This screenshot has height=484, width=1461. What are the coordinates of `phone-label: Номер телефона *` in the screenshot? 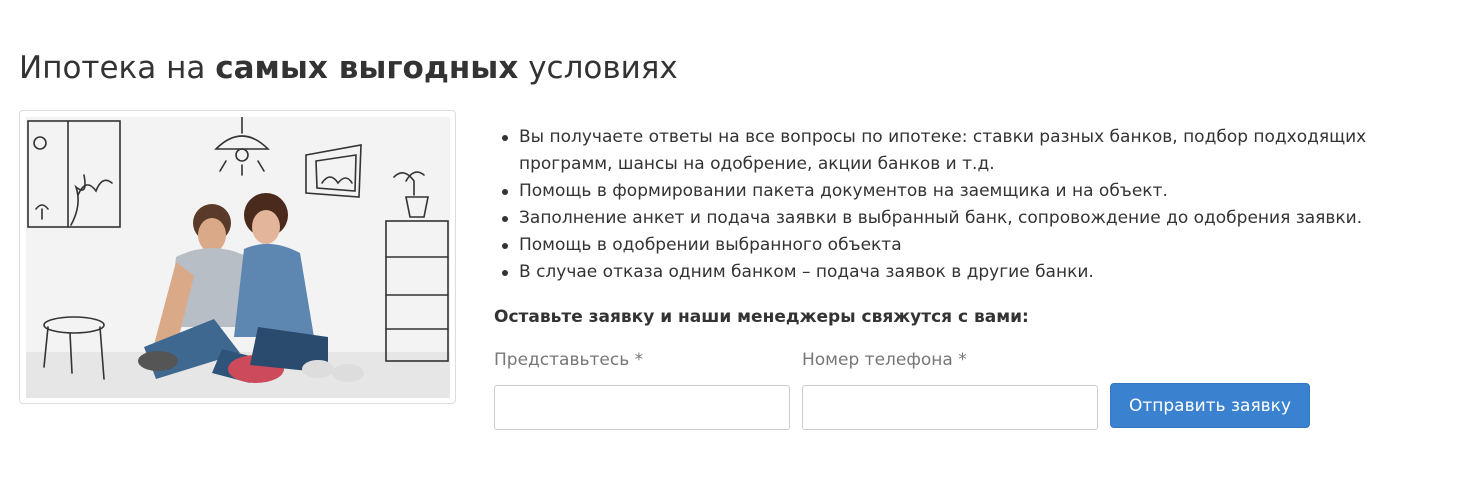 It's located at (884, 360).